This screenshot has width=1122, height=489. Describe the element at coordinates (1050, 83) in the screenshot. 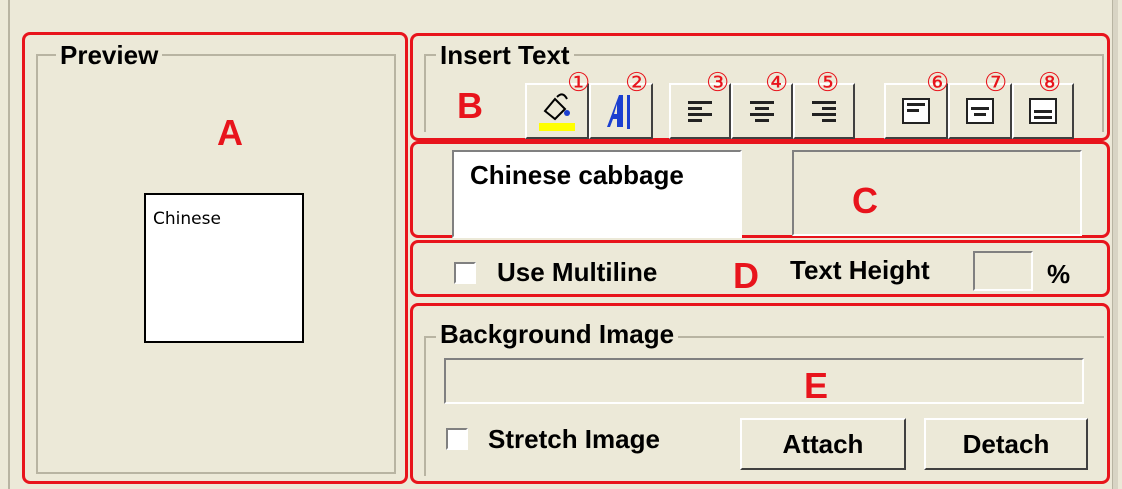

I see `button-number-8: ⑧` at that location.